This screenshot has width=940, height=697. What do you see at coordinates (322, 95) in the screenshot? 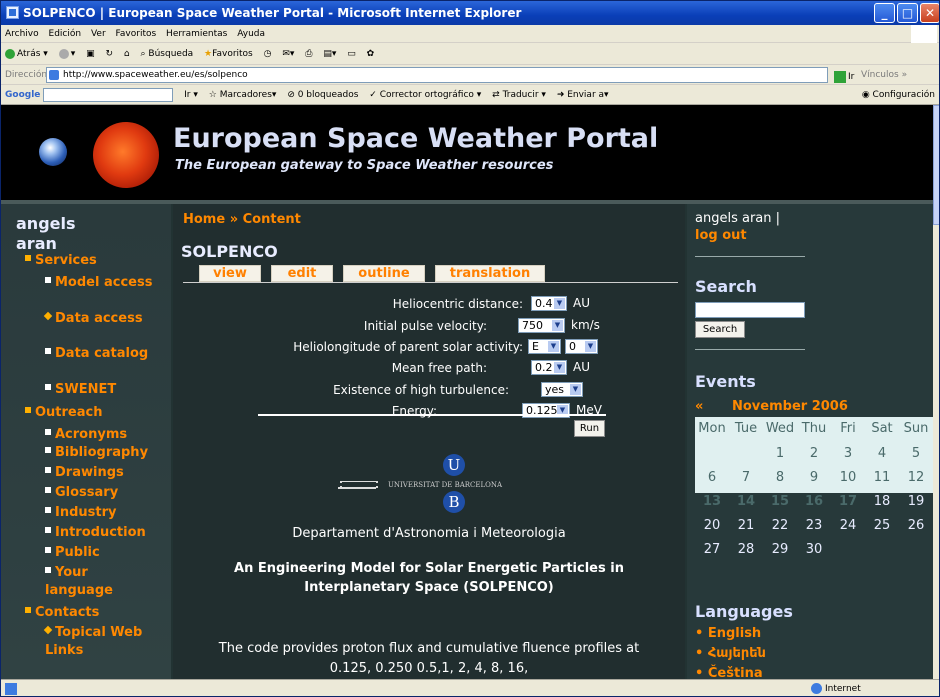
I see `popup-blocker: ⊘ 0 bloqueados` at bounding box center [322, 95].